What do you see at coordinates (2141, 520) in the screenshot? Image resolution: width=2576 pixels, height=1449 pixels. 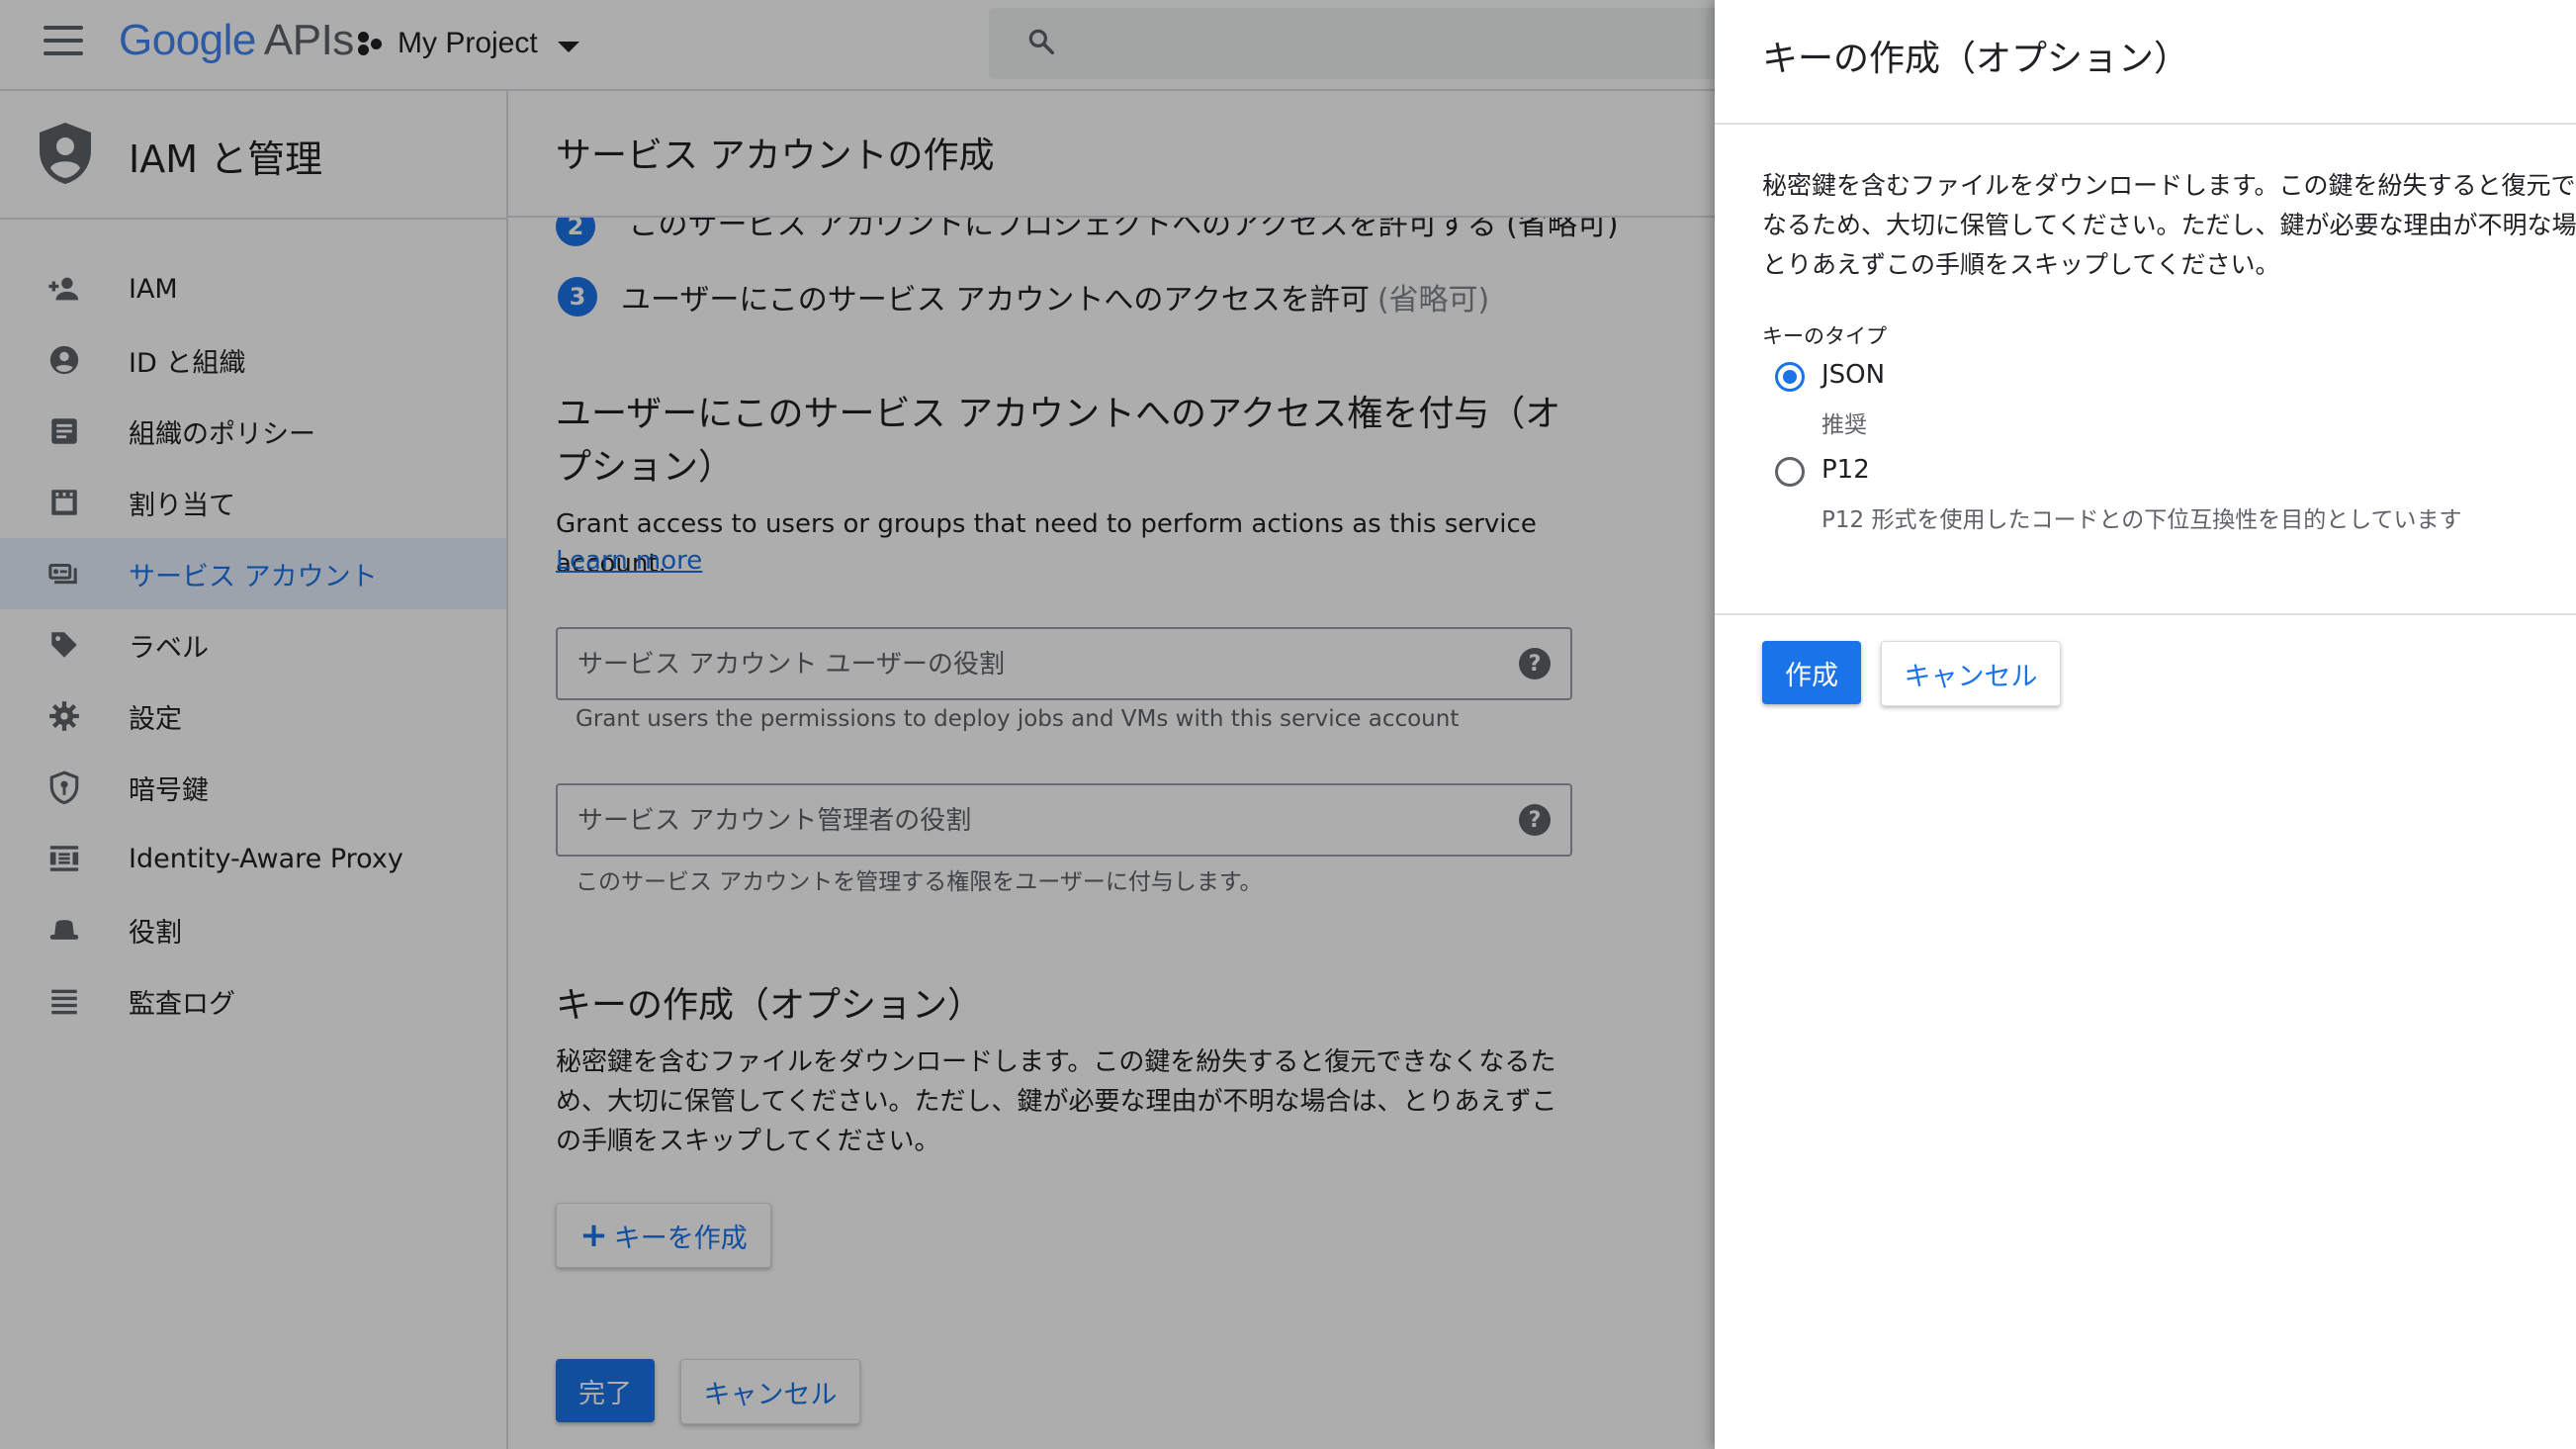 I see `p12-description: P12 形式を使用したコードとの下位互換性を目的としています` at bounding box center [2141, 520].